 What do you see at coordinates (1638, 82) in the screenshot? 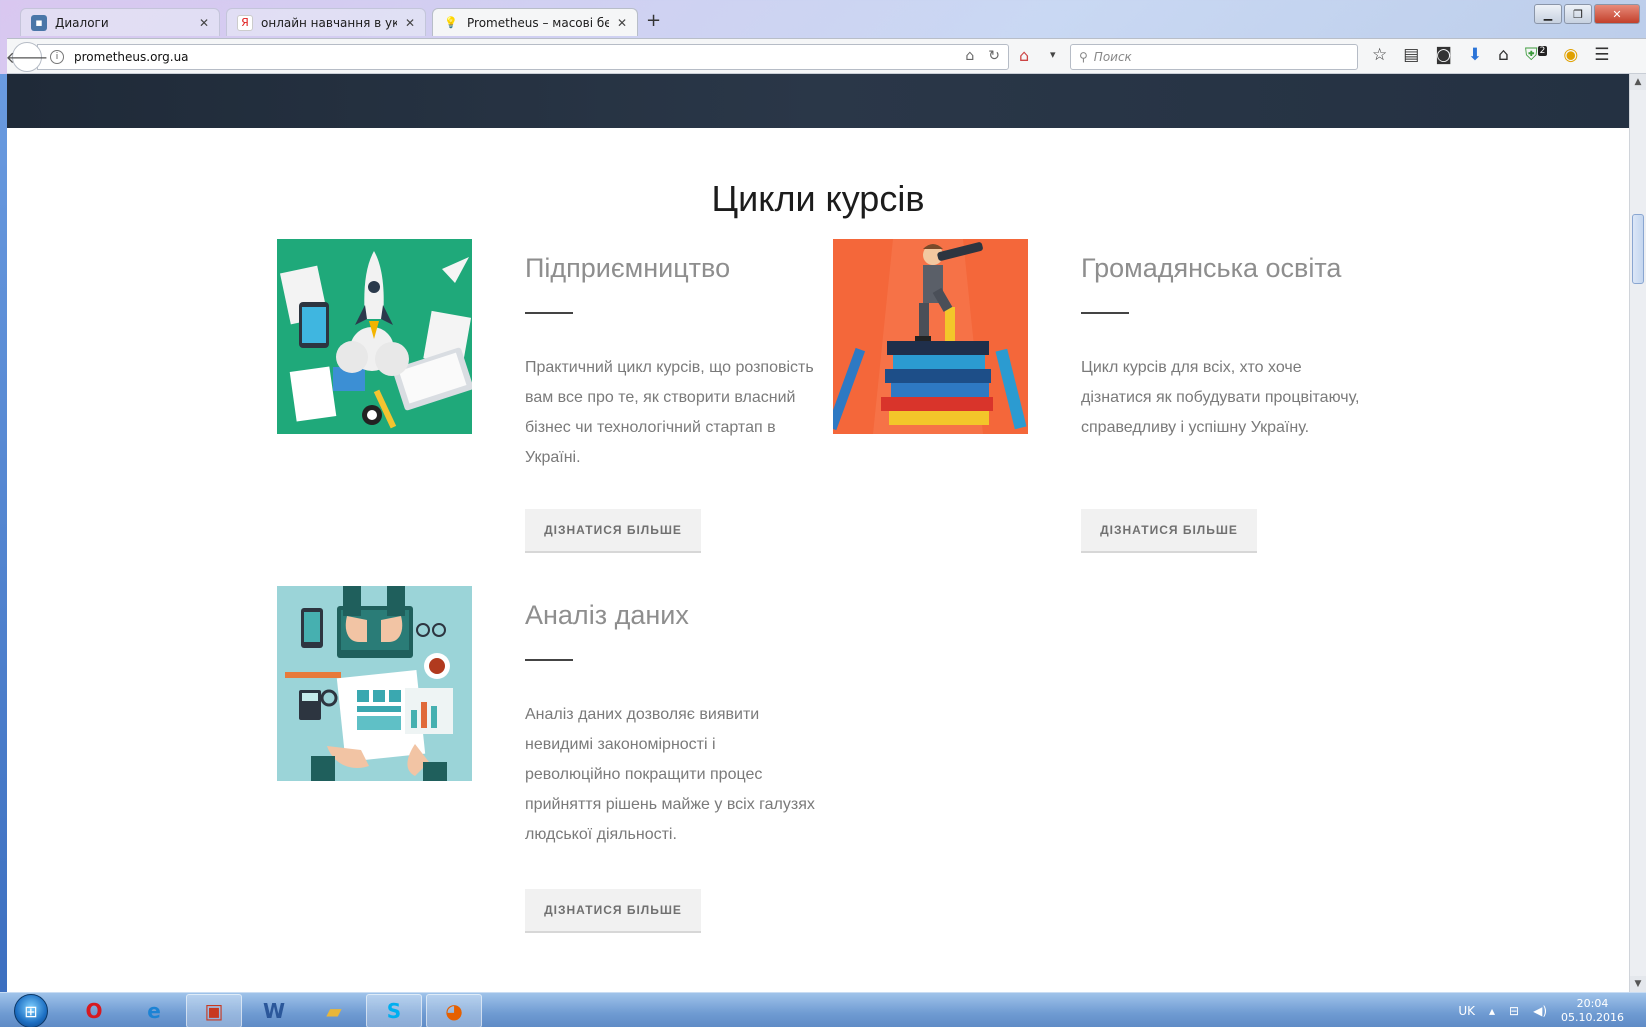
I see `scroll-up-arrow-icon: ▲` at bounding box center [1638, 82].